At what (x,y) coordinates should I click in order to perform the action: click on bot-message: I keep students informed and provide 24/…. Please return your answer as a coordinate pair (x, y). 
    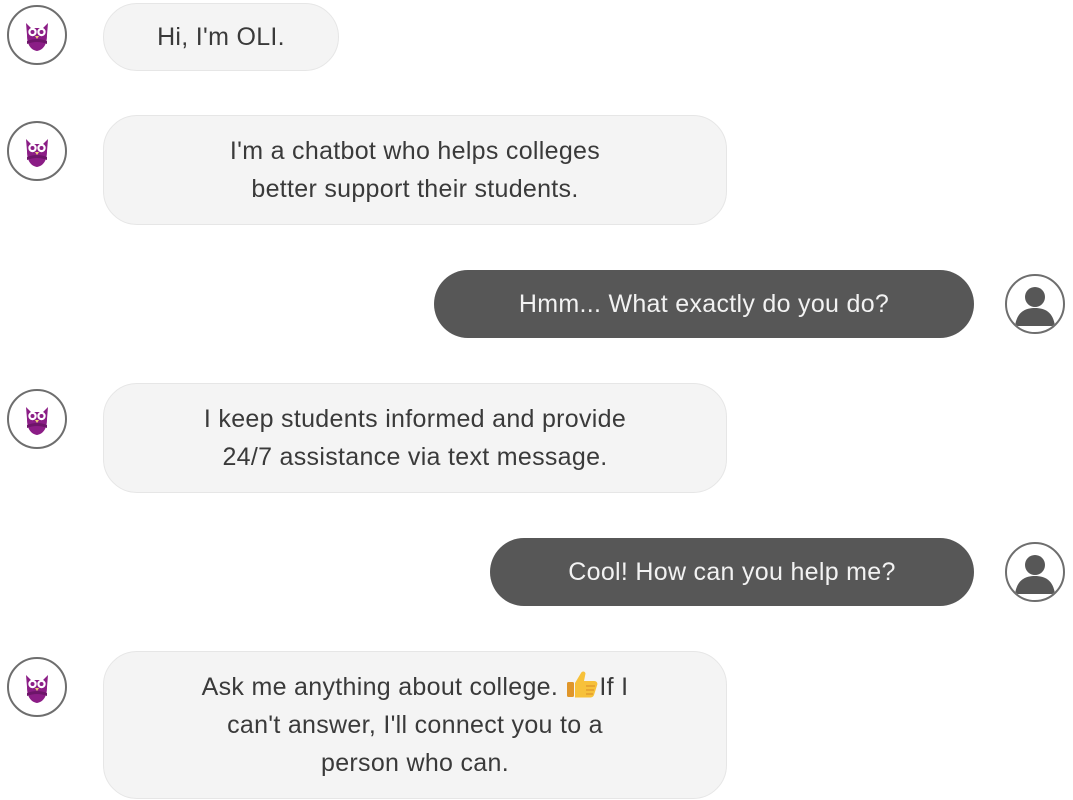
    Looking at the image, I should click on (415, 438).